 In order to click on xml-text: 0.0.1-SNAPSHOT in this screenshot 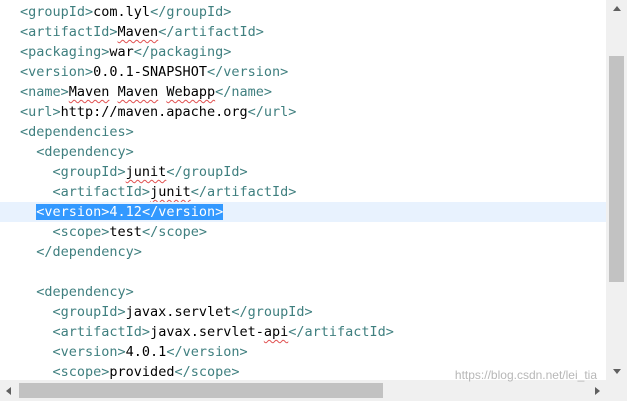, I will do `click(150, 72)`.